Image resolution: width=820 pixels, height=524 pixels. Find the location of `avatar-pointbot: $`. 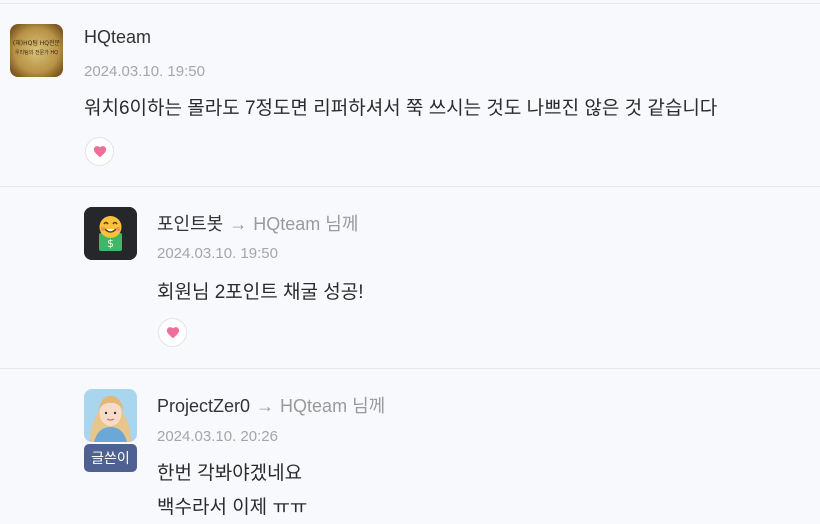

avatar-pointbot: $ is located at coordinates (110, 233).